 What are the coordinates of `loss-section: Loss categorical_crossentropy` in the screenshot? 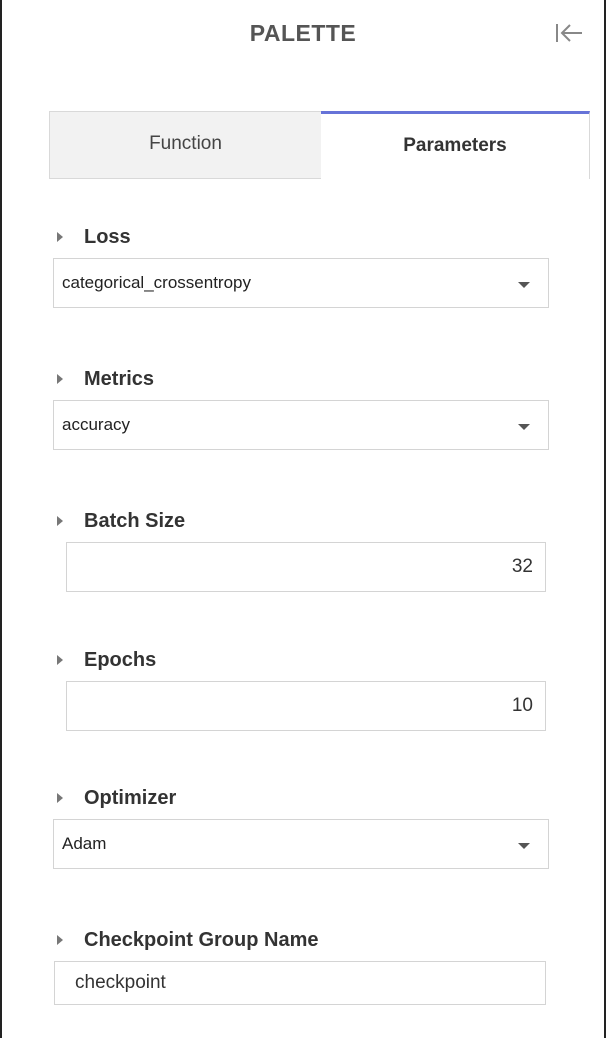 It's located at (300, 265).